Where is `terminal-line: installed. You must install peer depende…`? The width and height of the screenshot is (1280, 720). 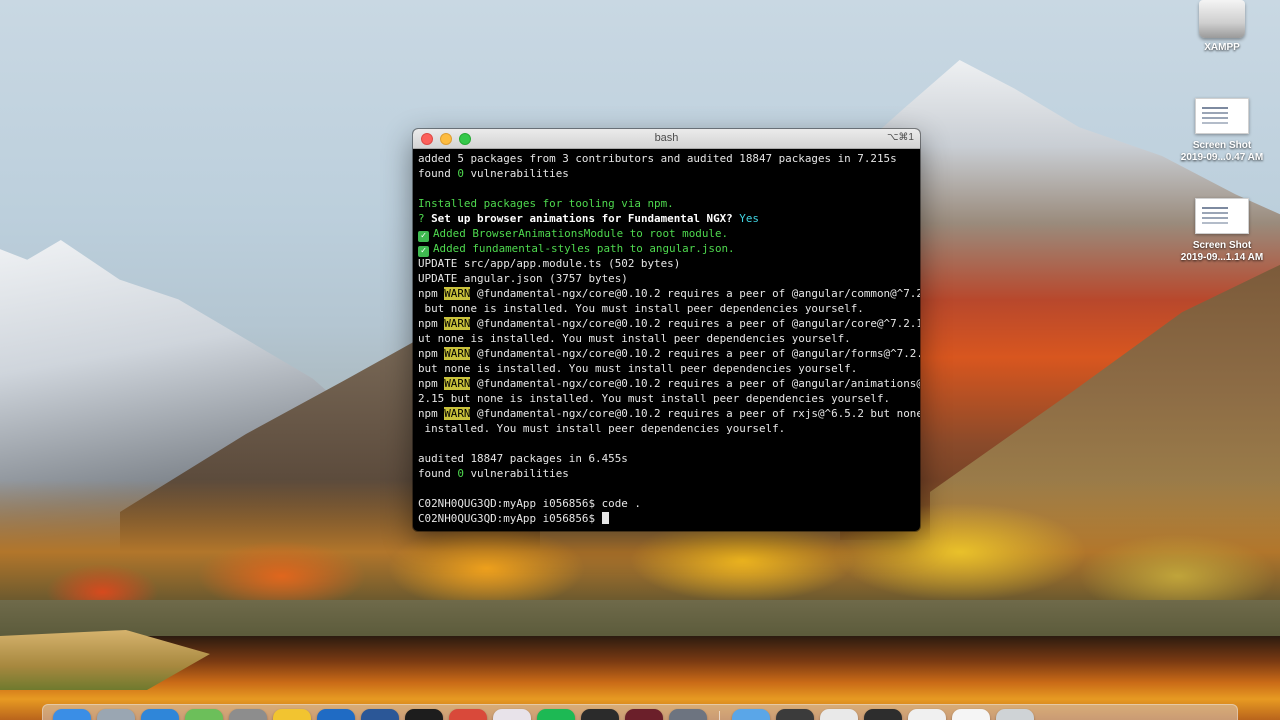 terminal-line: installed. You must install peer depende… is located at coordinates (667, 428).